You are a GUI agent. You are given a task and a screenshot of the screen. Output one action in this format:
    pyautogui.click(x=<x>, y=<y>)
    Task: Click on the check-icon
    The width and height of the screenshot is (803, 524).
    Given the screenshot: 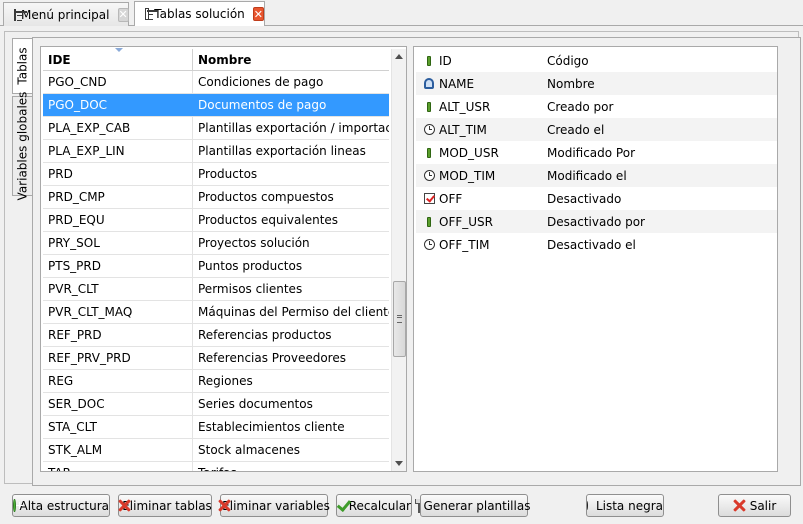 What is the action you would take?
    pyautogui.click(x=341, y=505)
    